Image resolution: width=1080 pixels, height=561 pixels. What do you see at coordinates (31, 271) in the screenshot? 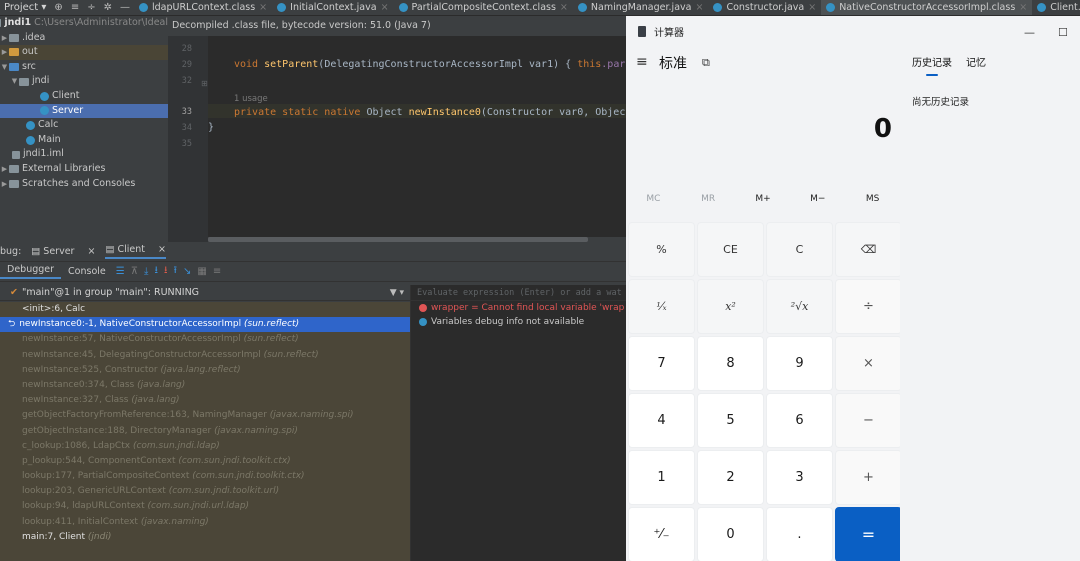
I see `tab-debugger: Debugger` at bounding box center [31, 271].